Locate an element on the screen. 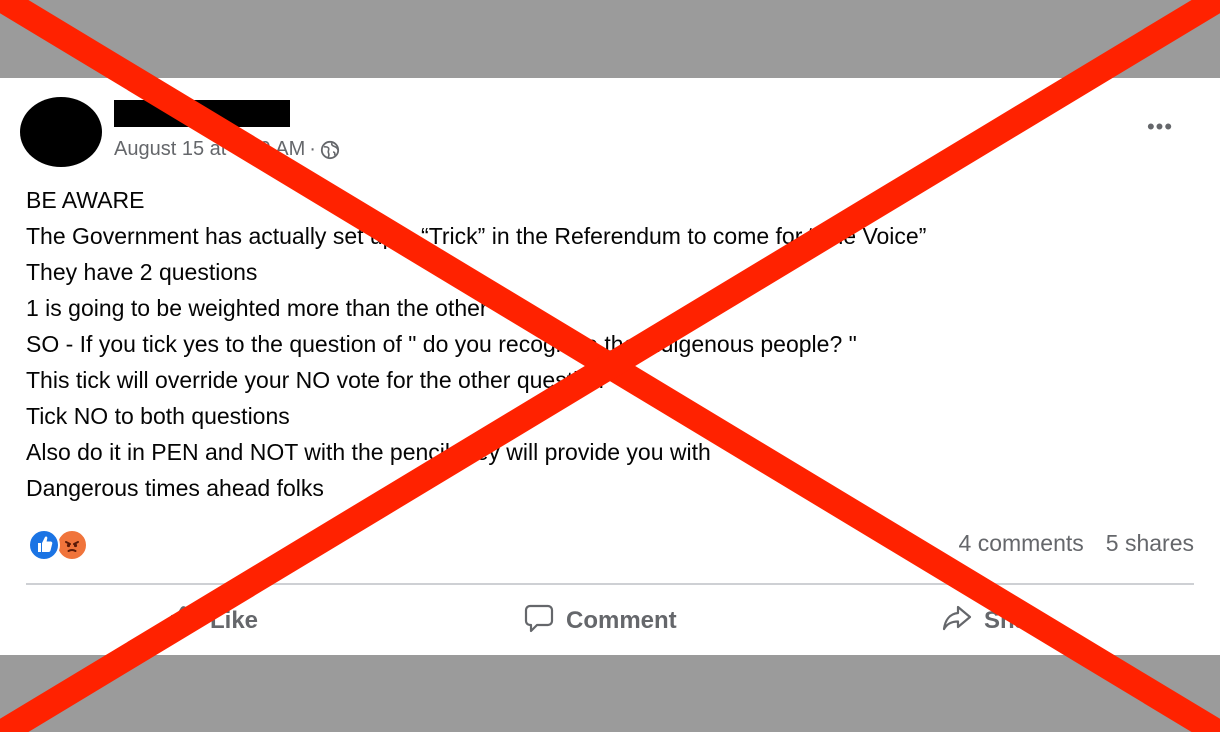  thumbs-up-icon is located at coordinates (183, 621).